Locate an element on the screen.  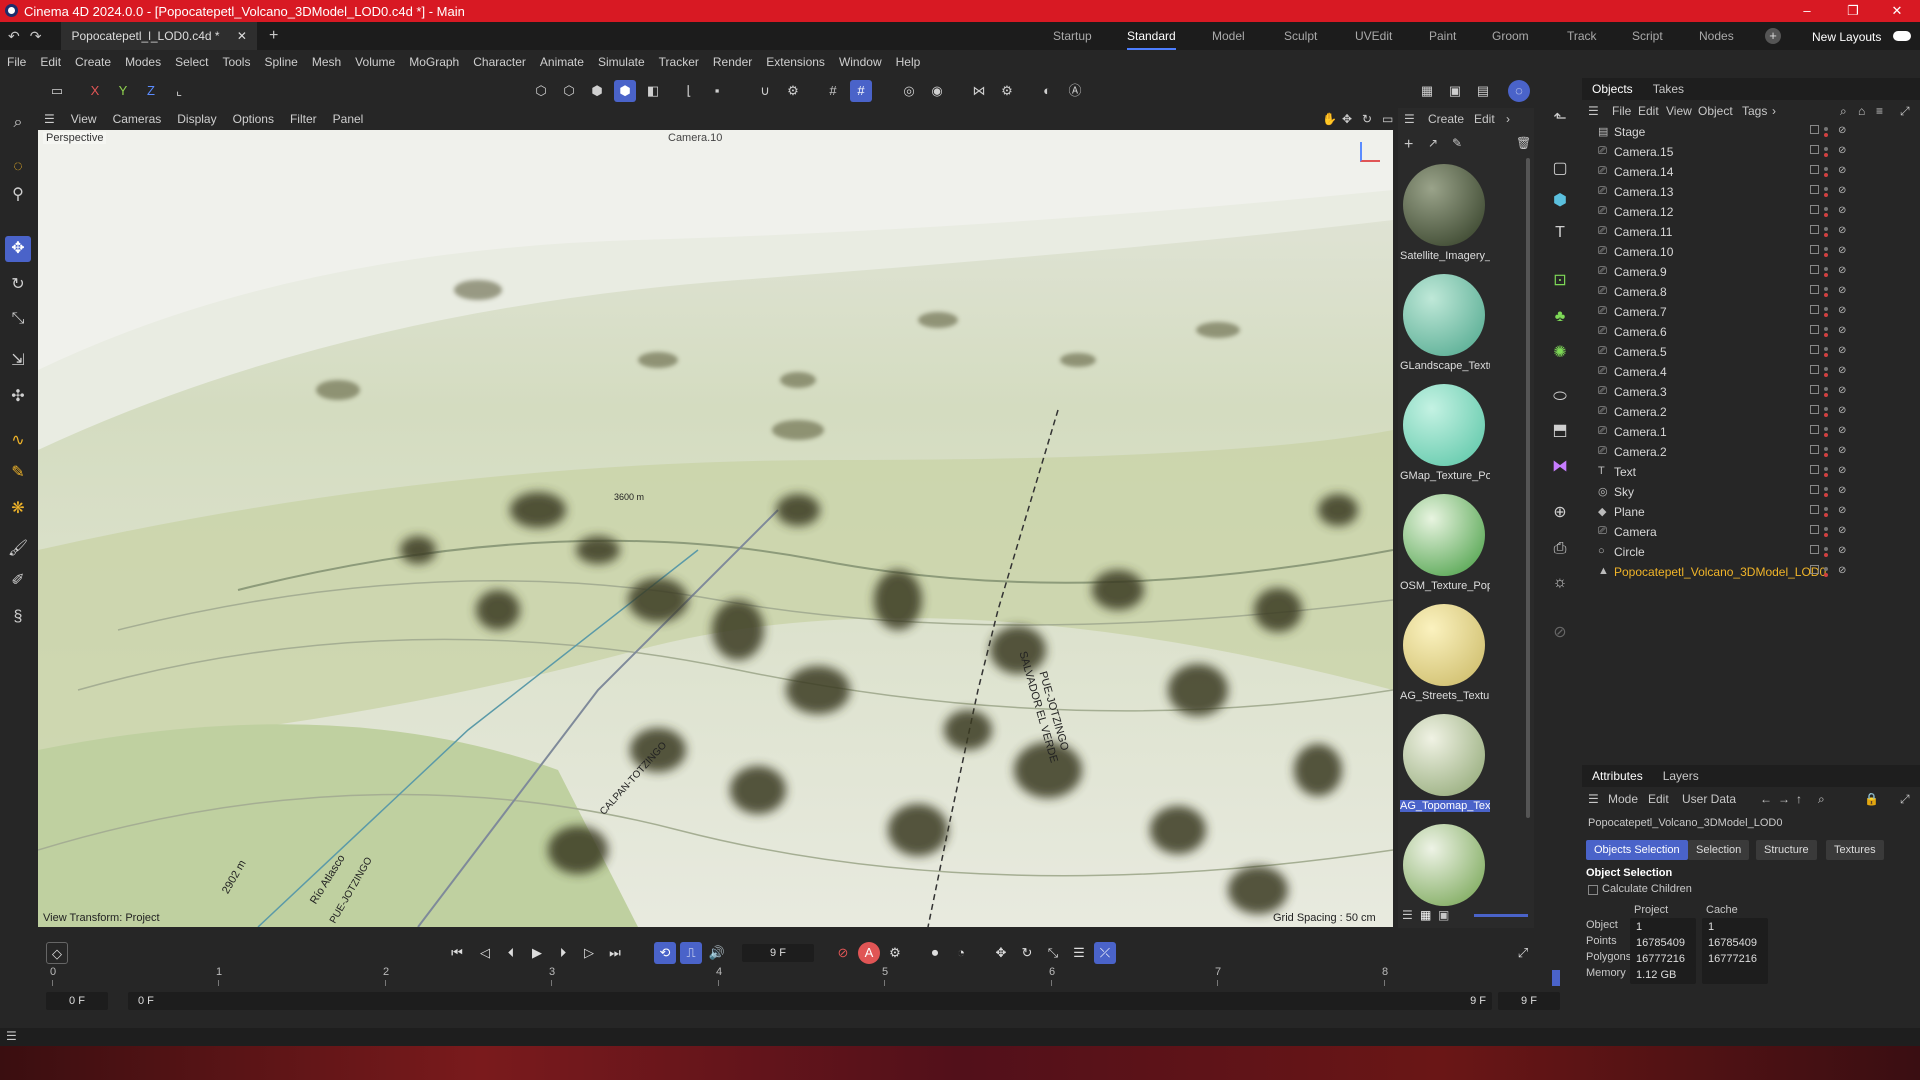
menu-tracker: Tracker is located at coordinates (679, 62).